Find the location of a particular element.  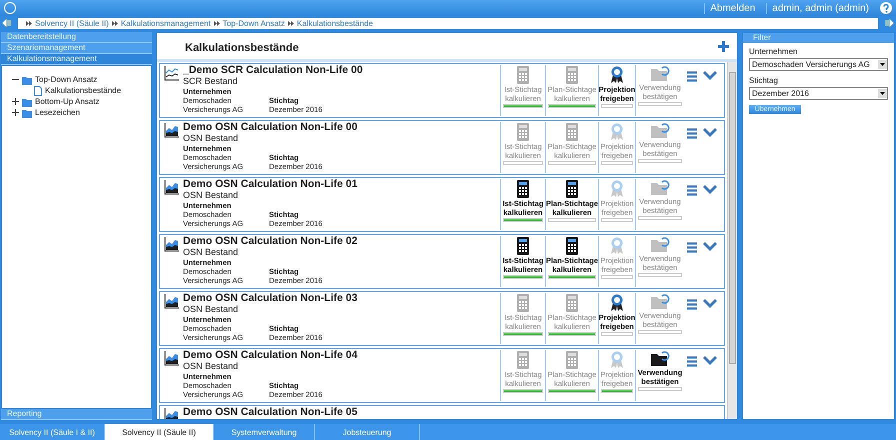

accordion-header: Szenariomanagement is located at coordinates (76, 48).